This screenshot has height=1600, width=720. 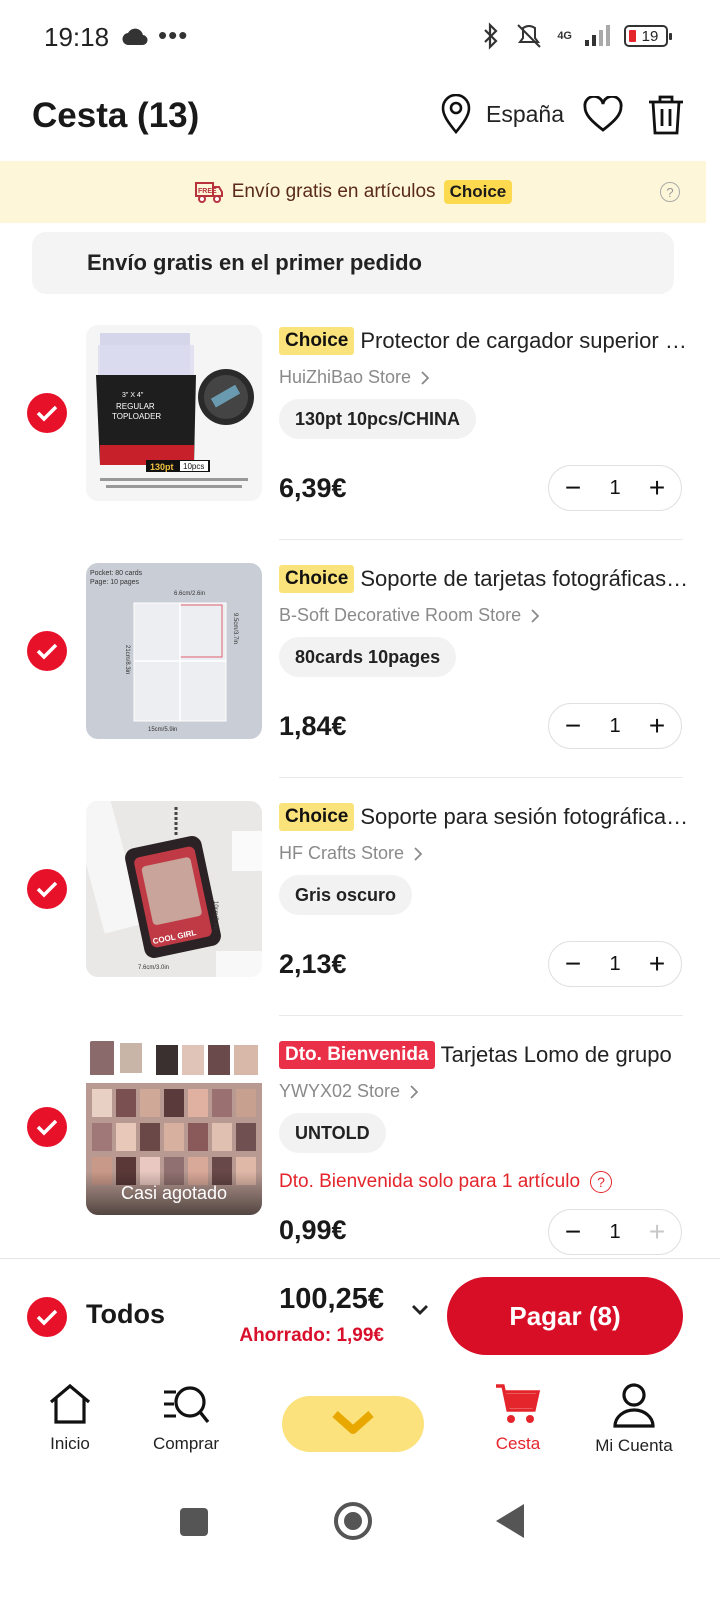 What do you see at coordinates (174, 1193) in the screenshot?
I see `almost-sold-out-overlay: Casi agotado` at bounding box center [174, 1193].